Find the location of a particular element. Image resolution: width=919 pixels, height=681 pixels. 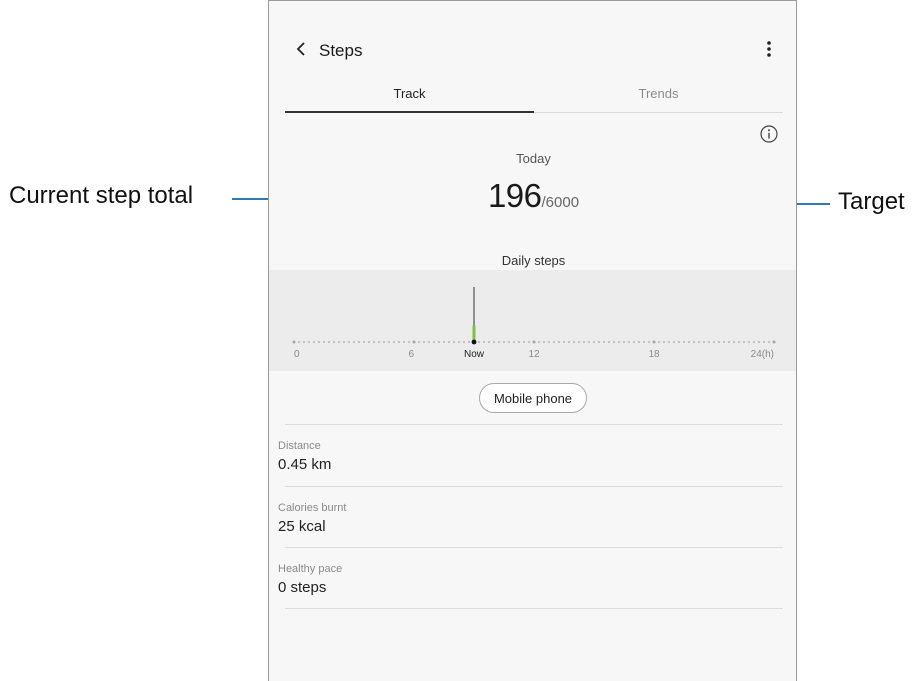

tab-bar: Track Trends is located at coordinates (534, 97).